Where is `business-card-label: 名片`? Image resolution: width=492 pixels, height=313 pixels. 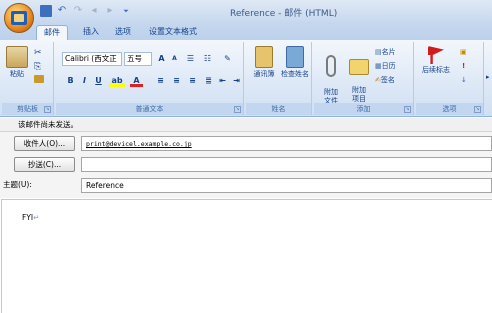
business-card-label: 名片 is located at coordinates (388, 52).